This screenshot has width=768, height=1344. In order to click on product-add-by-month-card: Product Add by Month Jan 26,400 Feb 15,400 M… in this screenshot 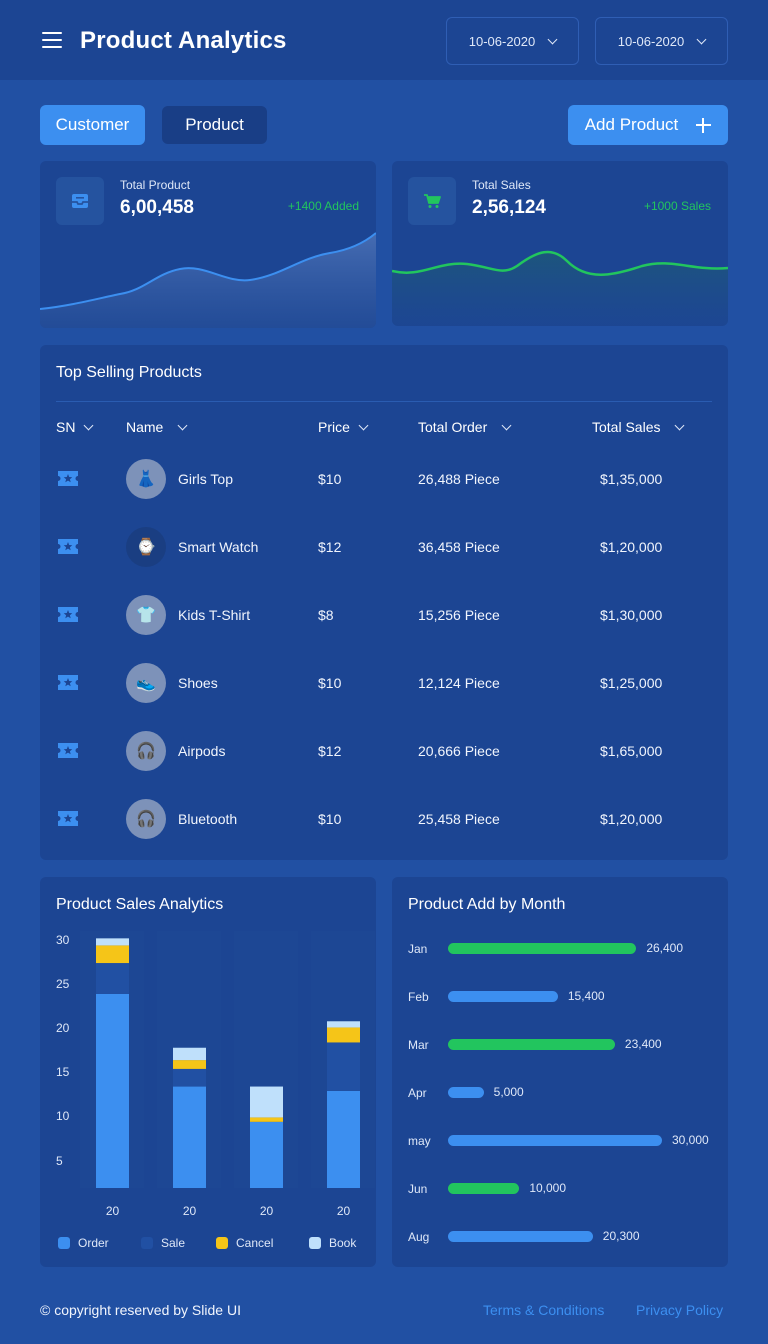, I will do `click(560, 1072)`.